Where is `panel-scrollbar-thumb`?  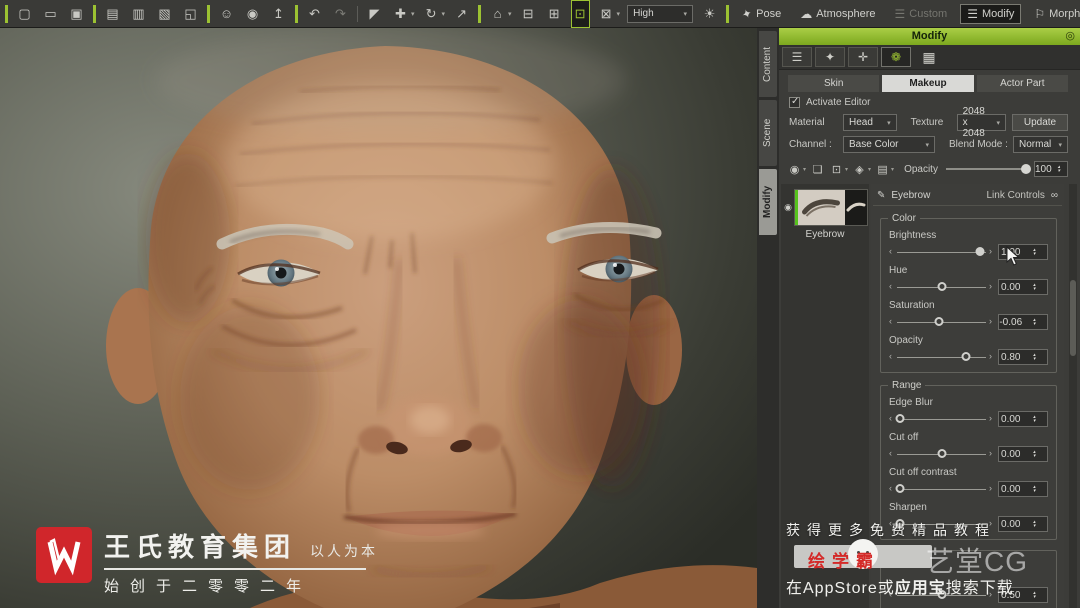 panel-scrollbar-thumb is located at coordinates (1073, 318).